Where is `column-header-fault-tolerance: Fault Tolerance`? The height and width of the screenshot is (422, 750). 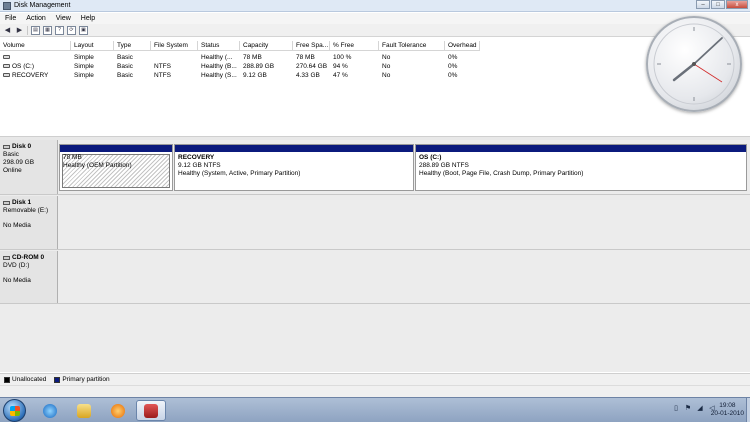 column-header-fault-tolerance: Fault Tolerance is located at coordinates (412, 46).